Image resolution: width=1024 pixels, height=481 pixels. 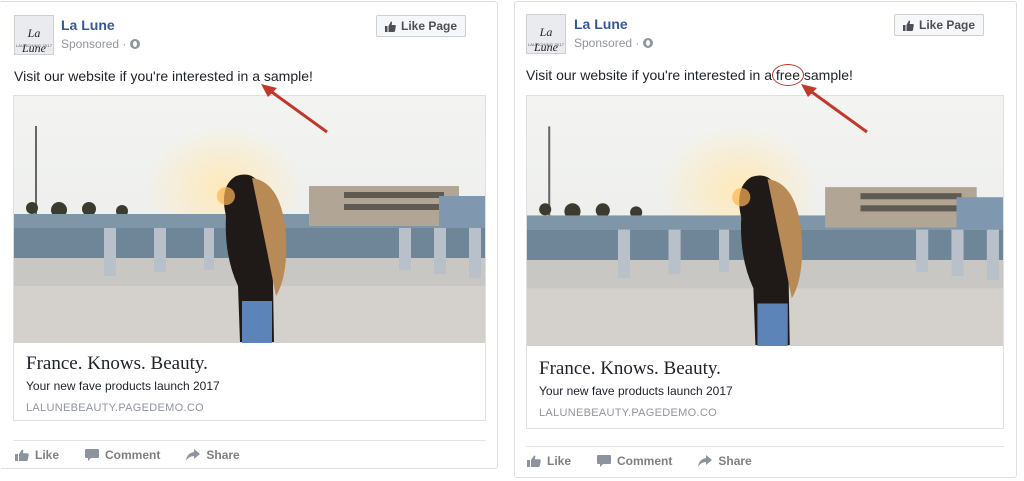 I want to click on caption-end: sample!, so click(x=826, y=75).